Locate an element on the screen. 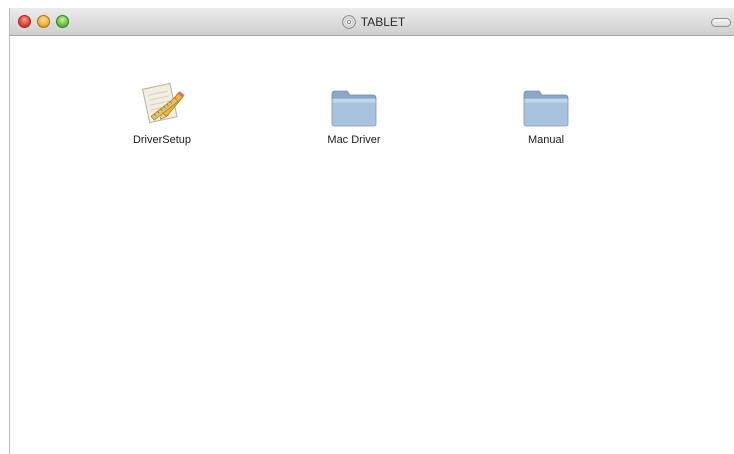 This screenshot has height=454, width=734. file-item-label: DriverSetup is located at coordinates (162, 140).